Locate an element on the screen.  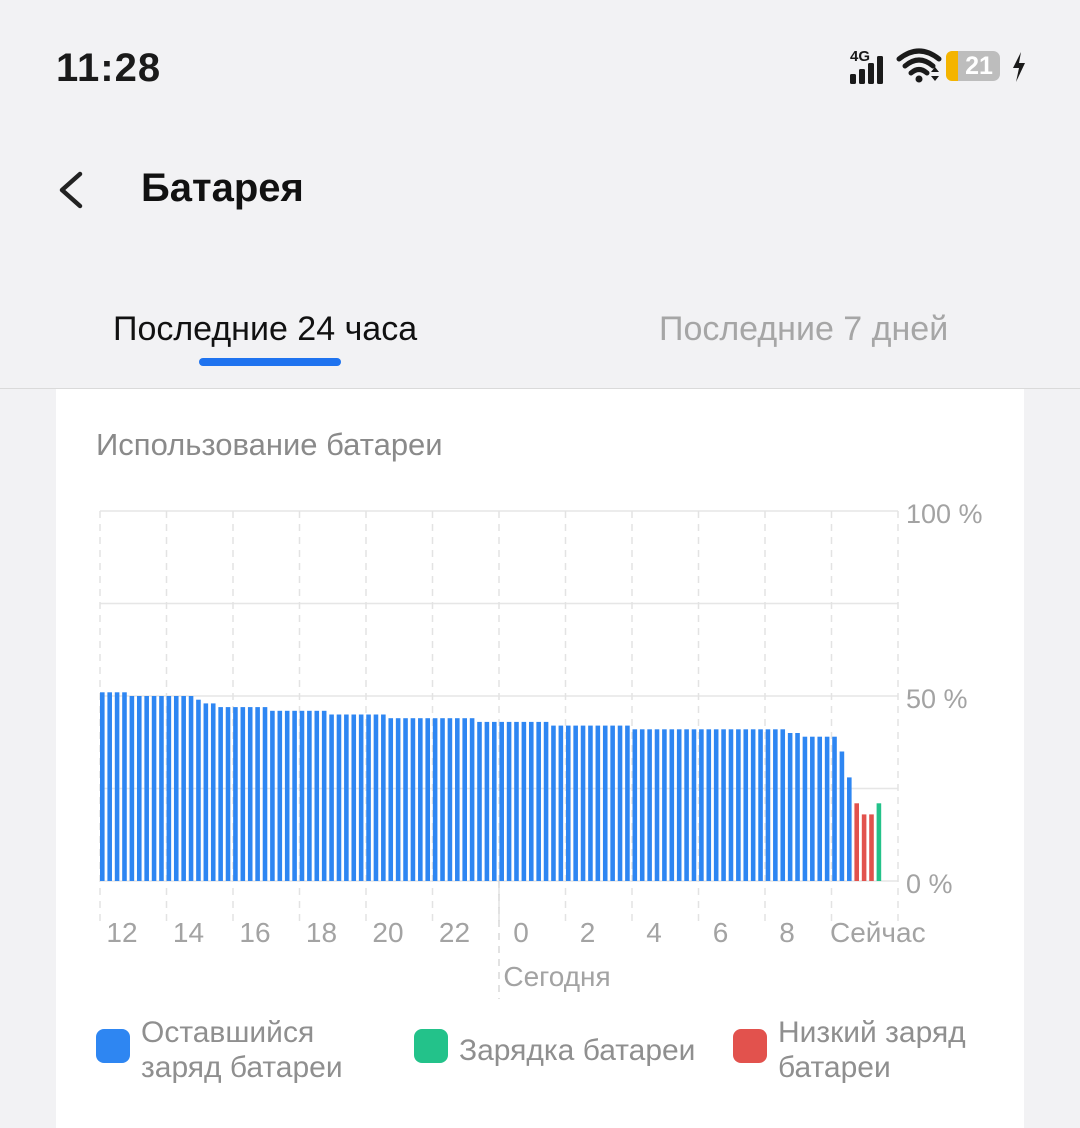
legend-label-remaining: Оставшийся заряд батареи is located at coordinates (242, 1050).